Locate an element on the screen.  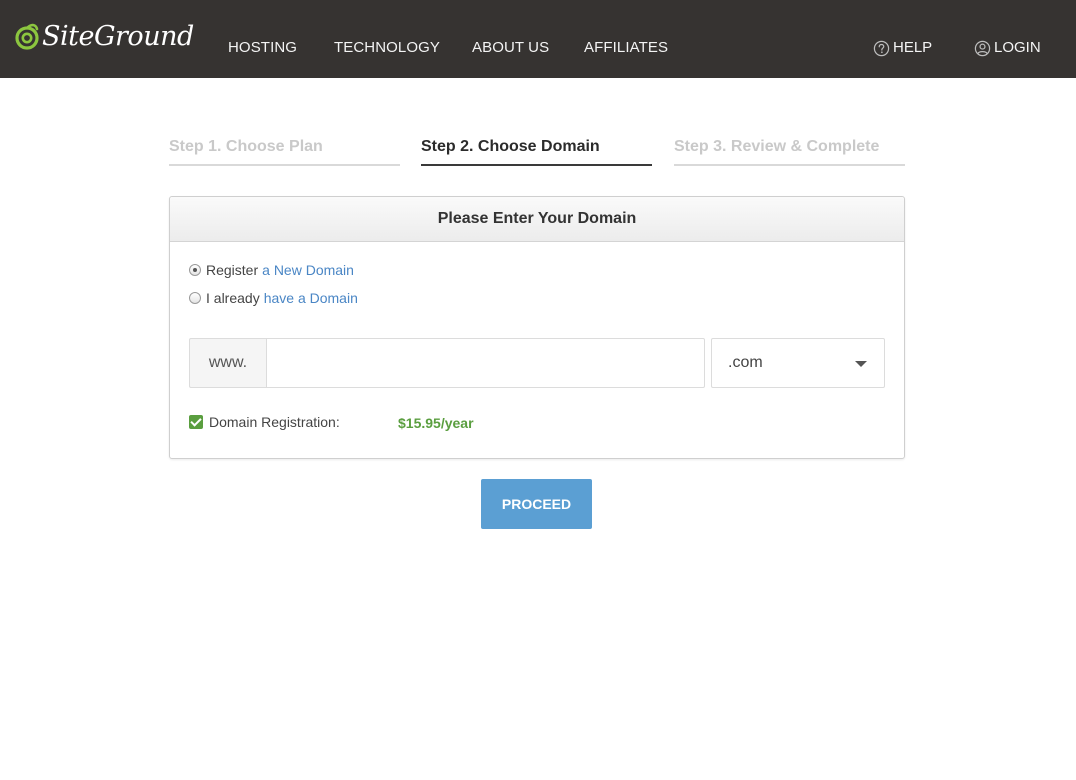
chevron-down-icon is located at coordinates (861, 364).